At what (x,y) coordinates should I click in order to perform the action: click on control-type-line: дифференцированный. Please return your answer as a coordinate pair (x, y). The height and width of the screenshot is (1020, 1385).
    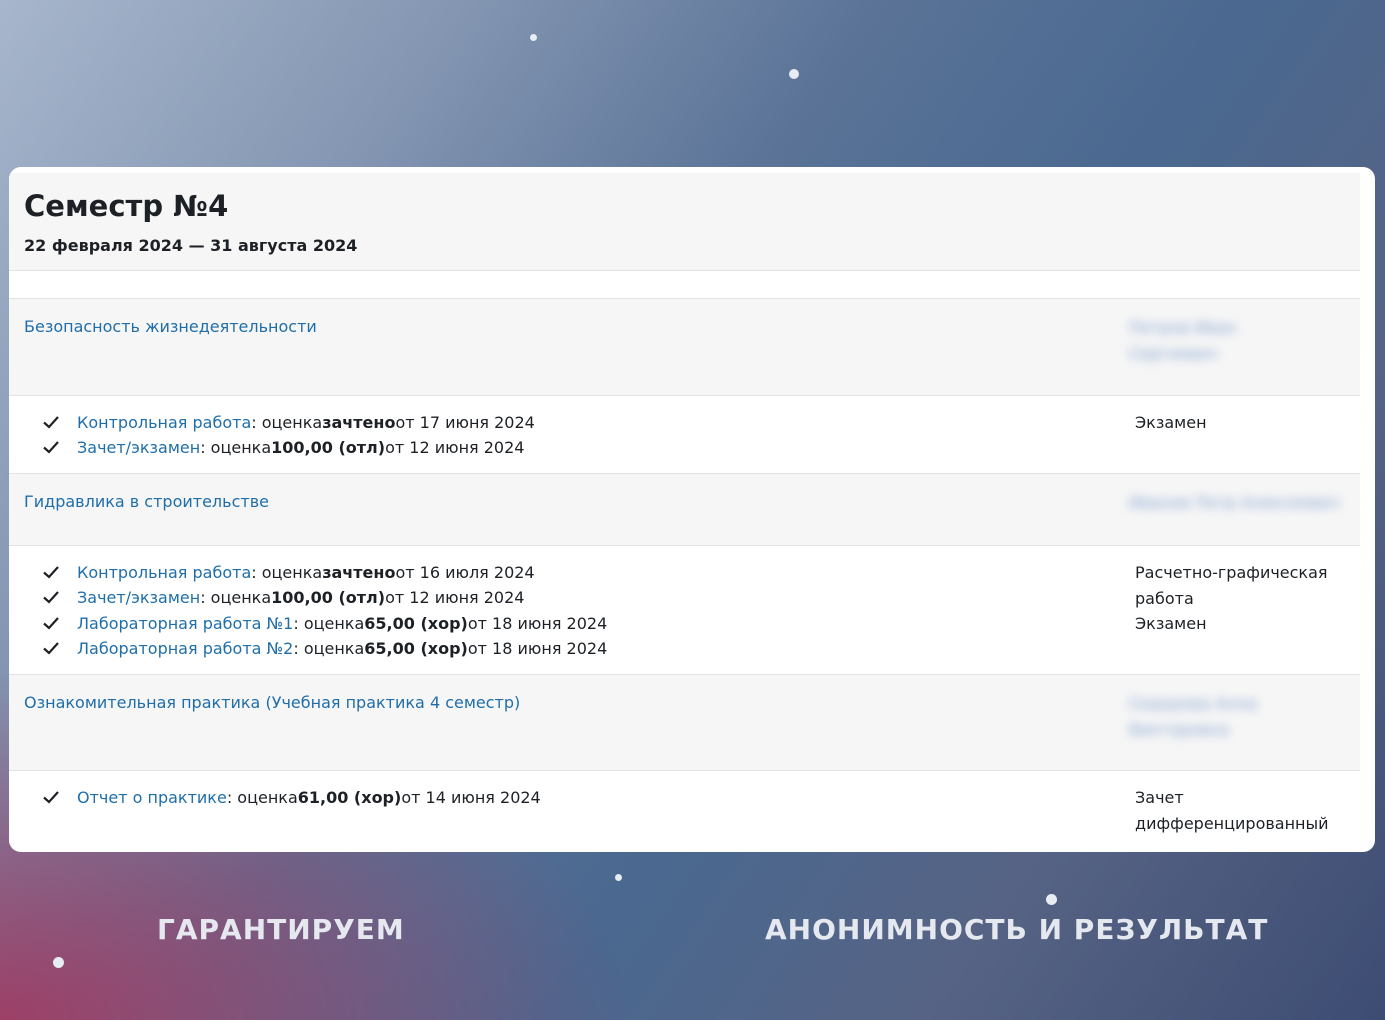
    Looking at the image, I should click on (1232, 823).